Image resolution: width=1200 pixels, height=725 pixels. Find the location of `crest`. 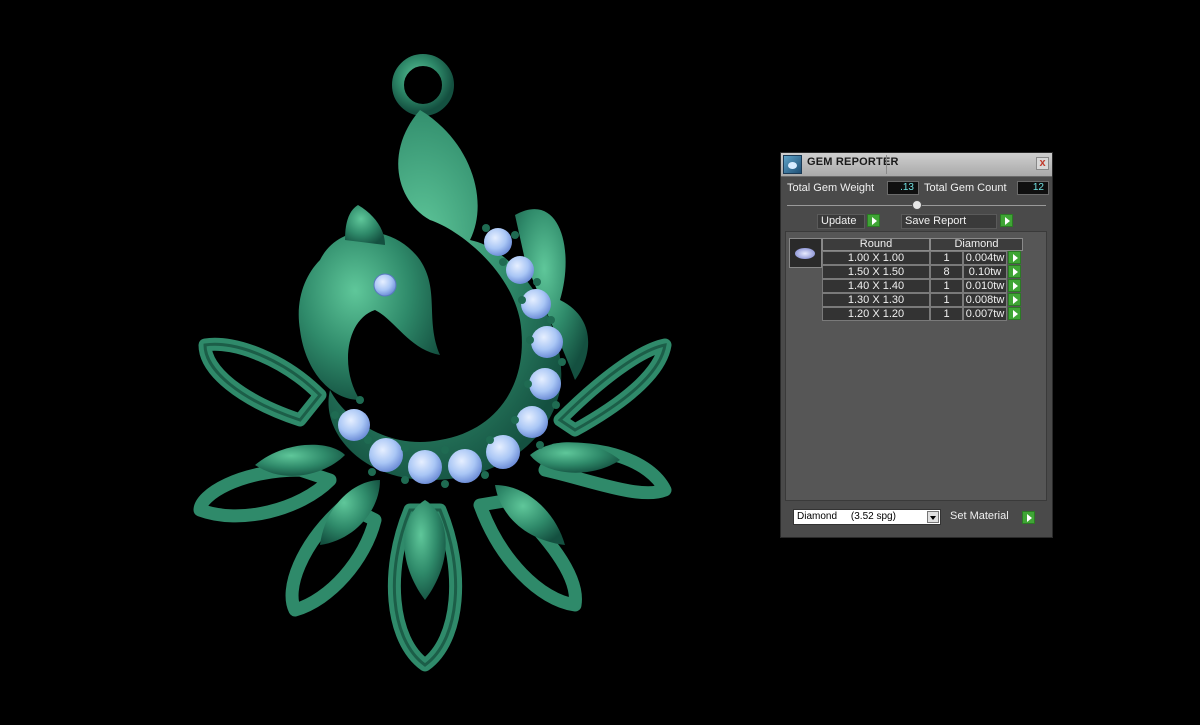

crest is located at coordinates (365, 225).